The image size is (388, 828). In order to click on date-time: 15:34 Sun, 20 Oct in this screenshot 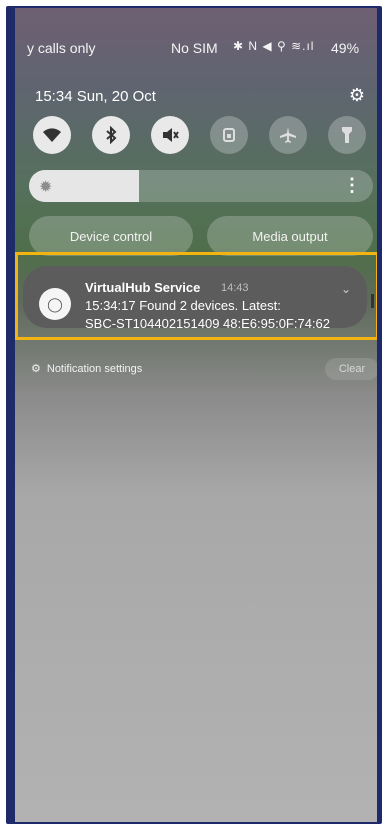, I will do `click(95, 96)`.